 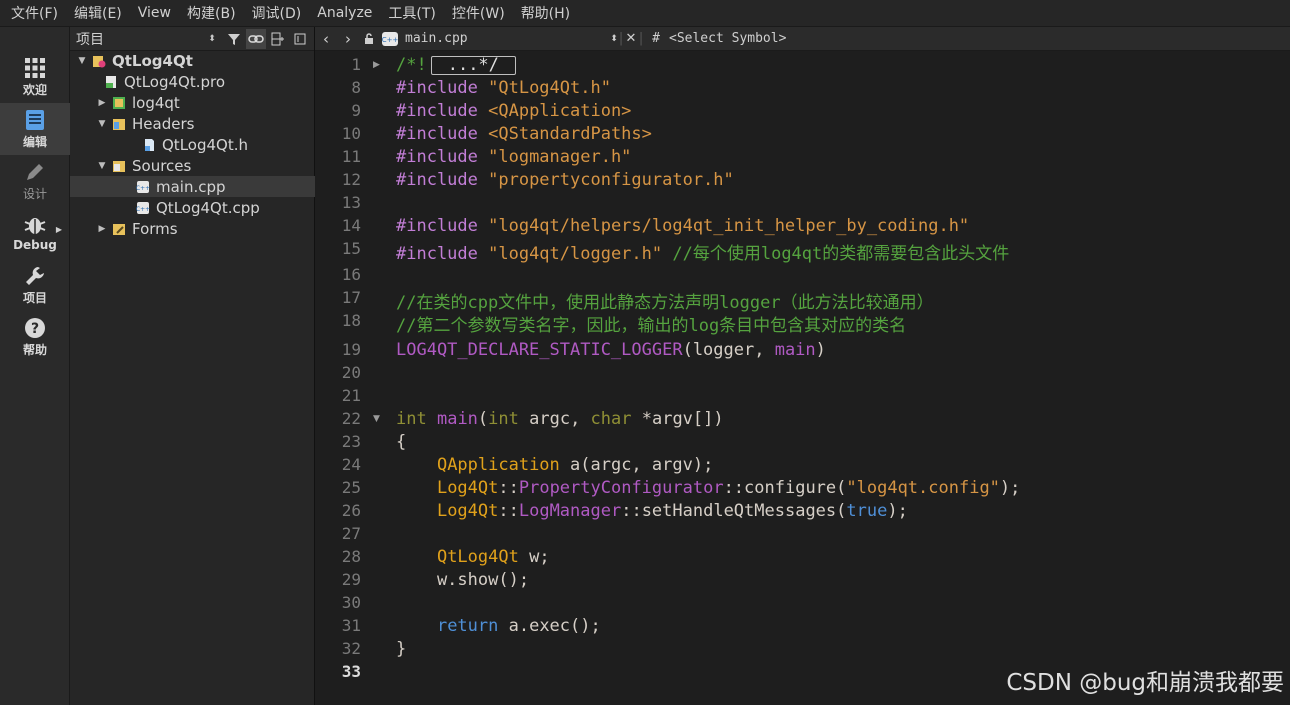 I want to click on tree-item-log4qt: ▶ log4qt, so click(x=205, y=102).